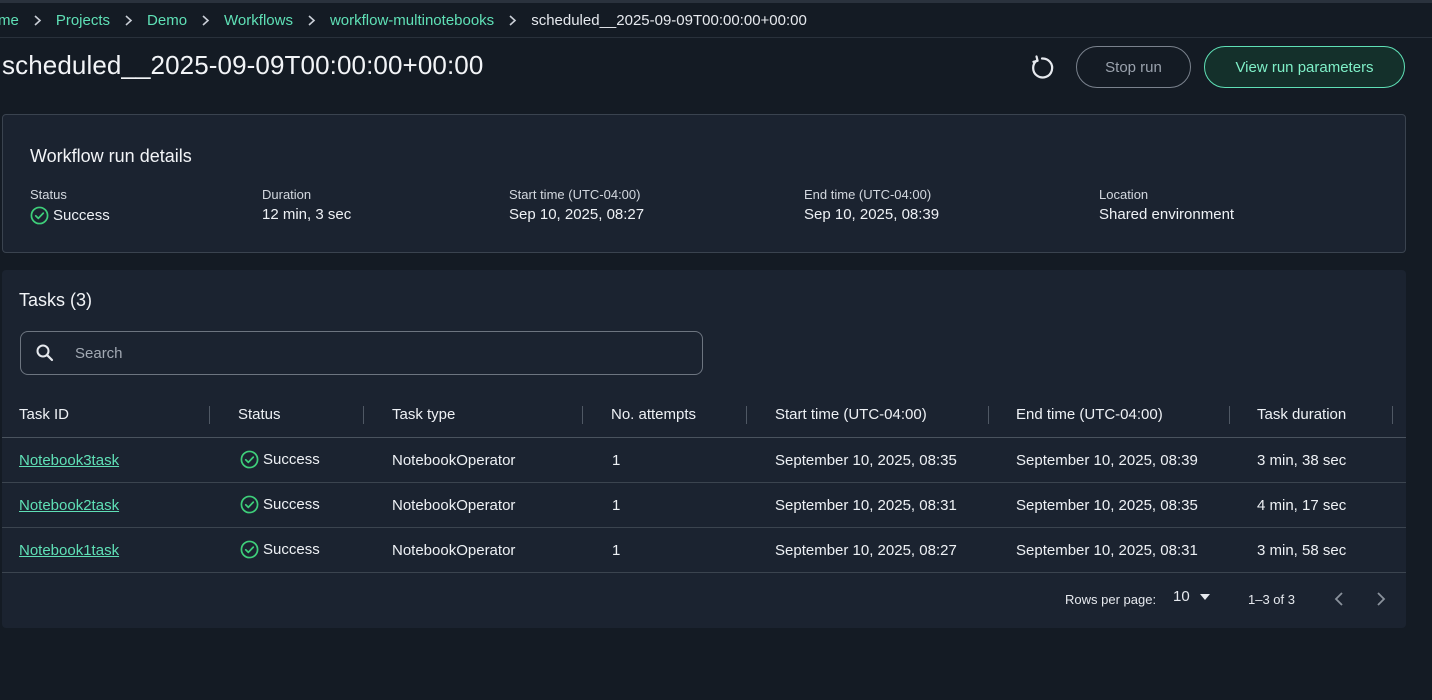 This screenshot has height=700, width=1432. What do you see at coordinates (866, 550) in the screenshot?
I see `task-start-time: September 10, 2025, 08:27` at bounding box center [866, 550].